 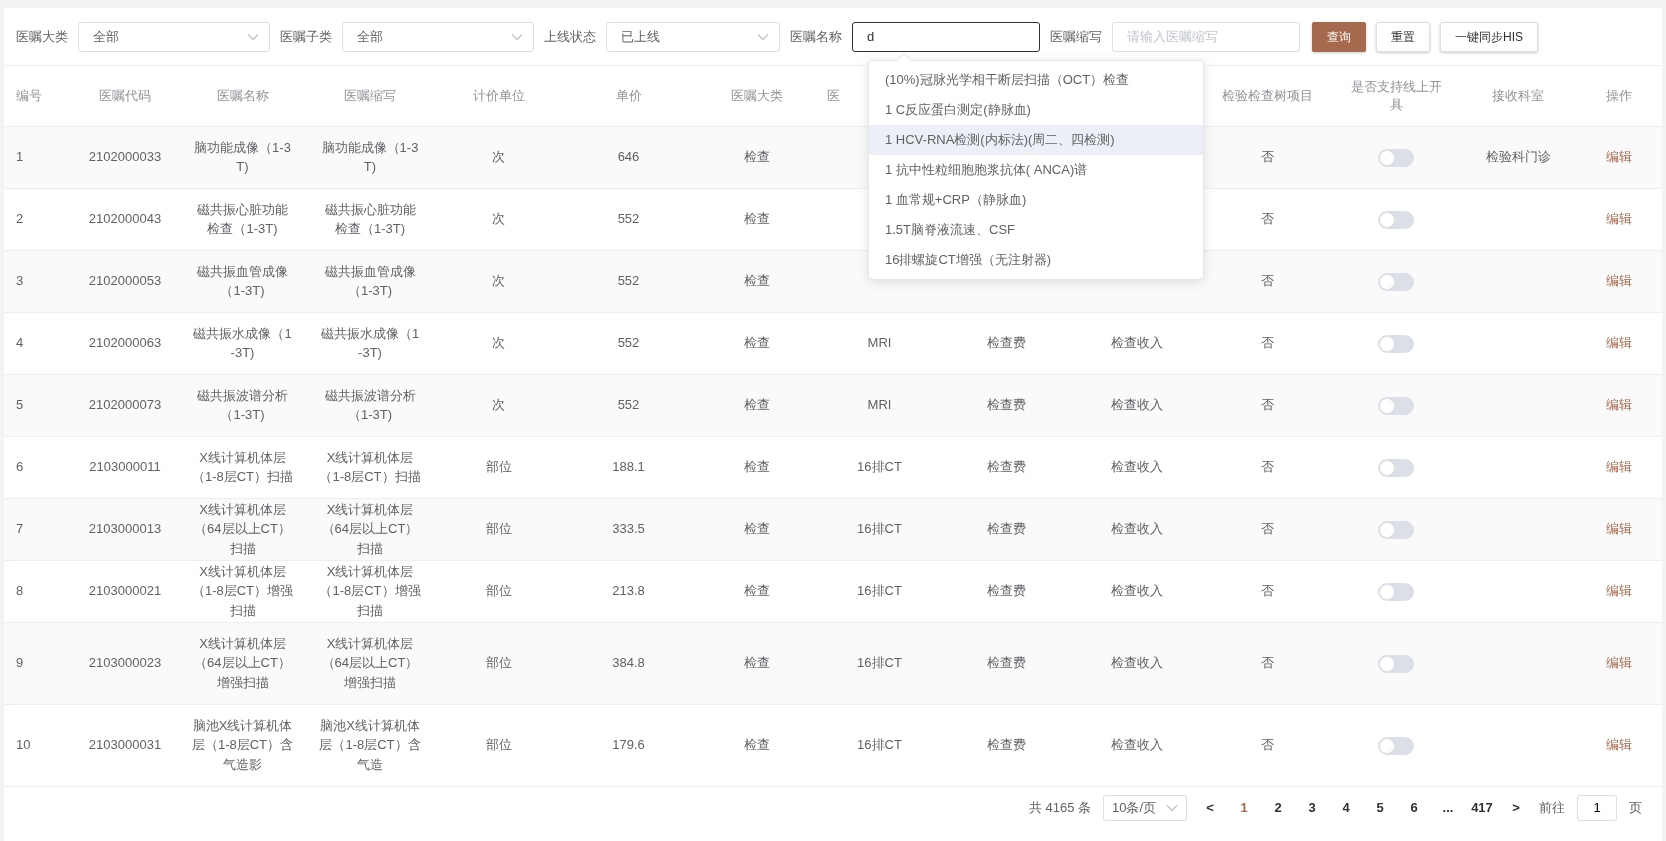 What do you see at coordinates (125, 95) in the screenshot?
I see `column-header: 医嘱代码` at bounding box center [125, 95].